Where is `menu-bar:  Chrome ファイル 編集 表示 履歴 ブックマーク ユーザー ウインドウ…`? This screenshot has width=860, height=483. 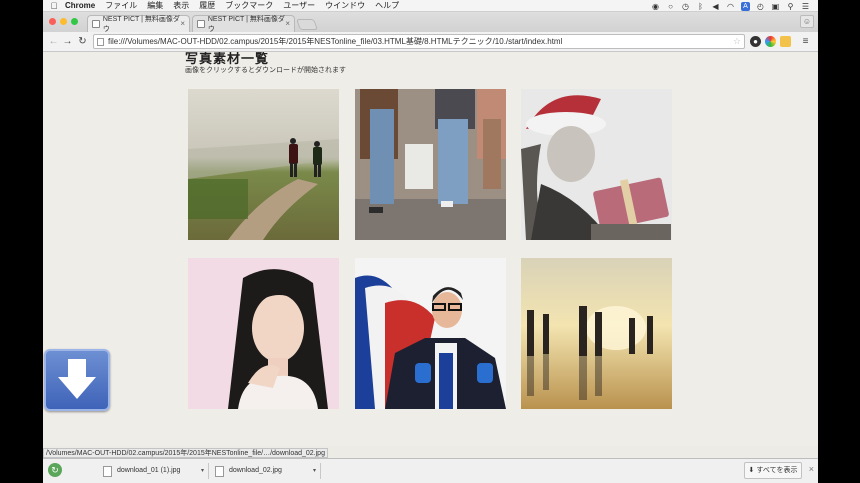 menu-bar:  Chrome ファイル 編集 表示 履歴 ブックマーク ユーザー ウインドウ… is located at coordinates (430, 6).